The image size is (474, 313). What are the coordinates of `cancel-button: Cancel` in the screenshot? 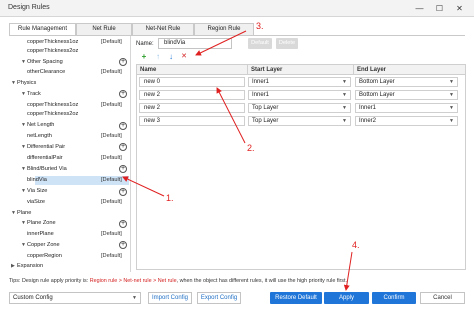 It's located at (442, 298).